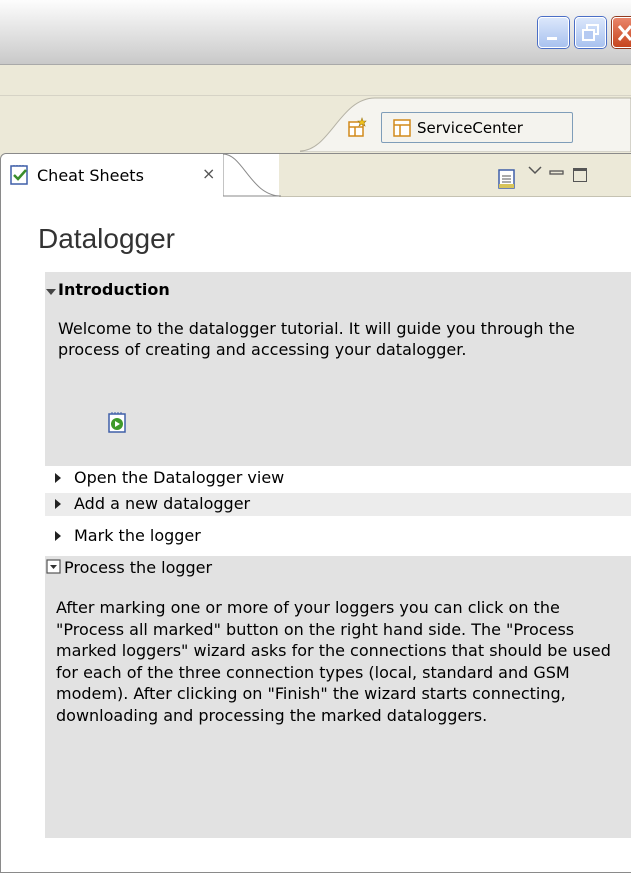 This screenshot has width=631, height=873. Describe the element at coordinates (210, 174) in the screenshot. I see `tab-close-icon: ×` at that location.